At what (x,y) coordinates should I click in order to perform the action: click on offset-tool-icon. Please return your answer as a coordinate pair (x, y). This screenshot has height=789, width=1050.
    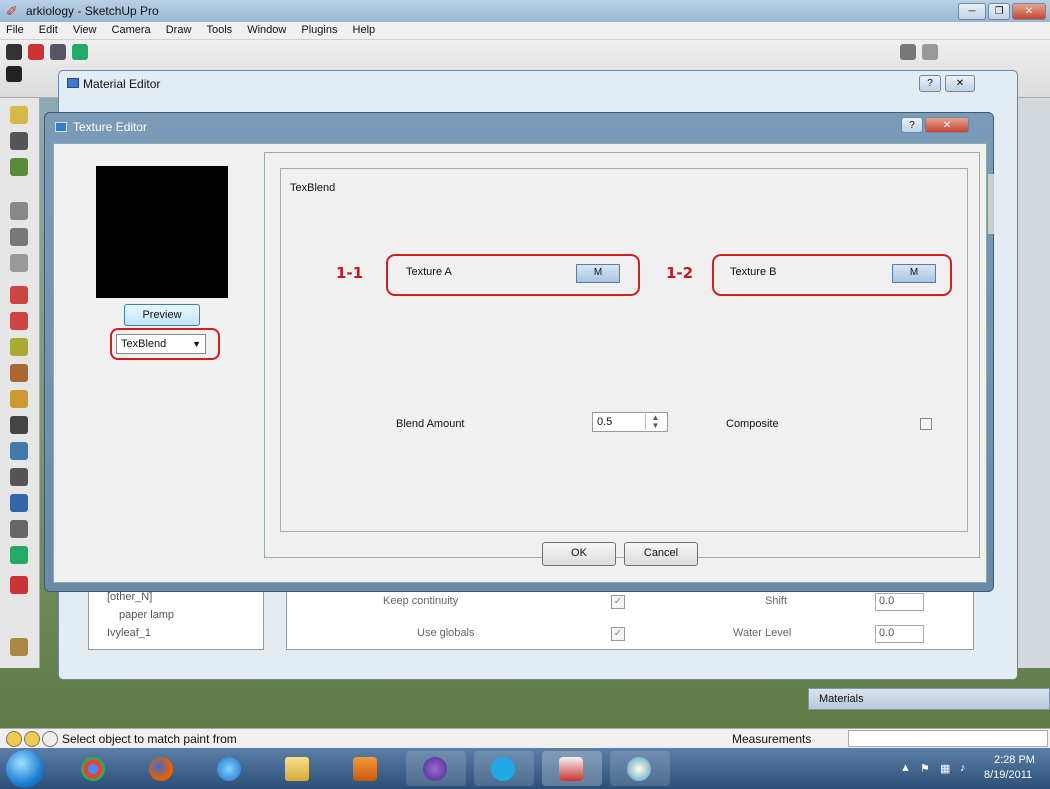
    Looking at the image, I should click on (19, 399).